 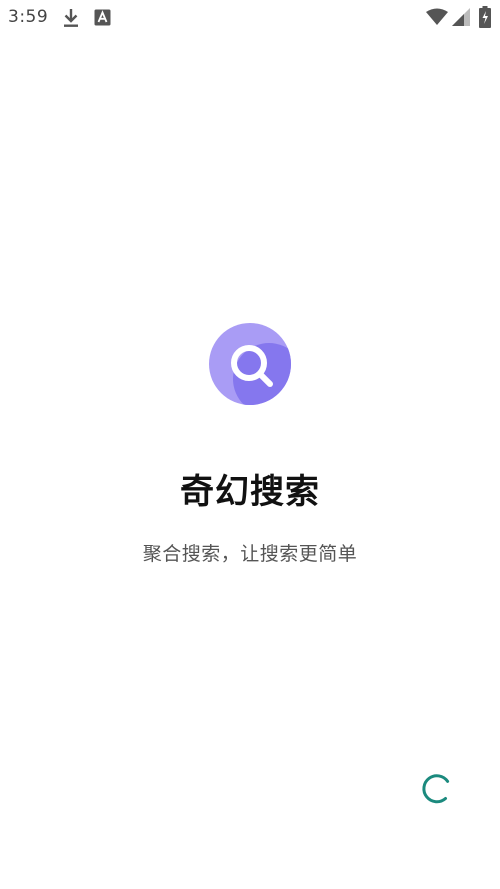 What do you see at coordinates (461, 17) in the screenshot?
I see `signal-icon` at bounding box center [461, 17].